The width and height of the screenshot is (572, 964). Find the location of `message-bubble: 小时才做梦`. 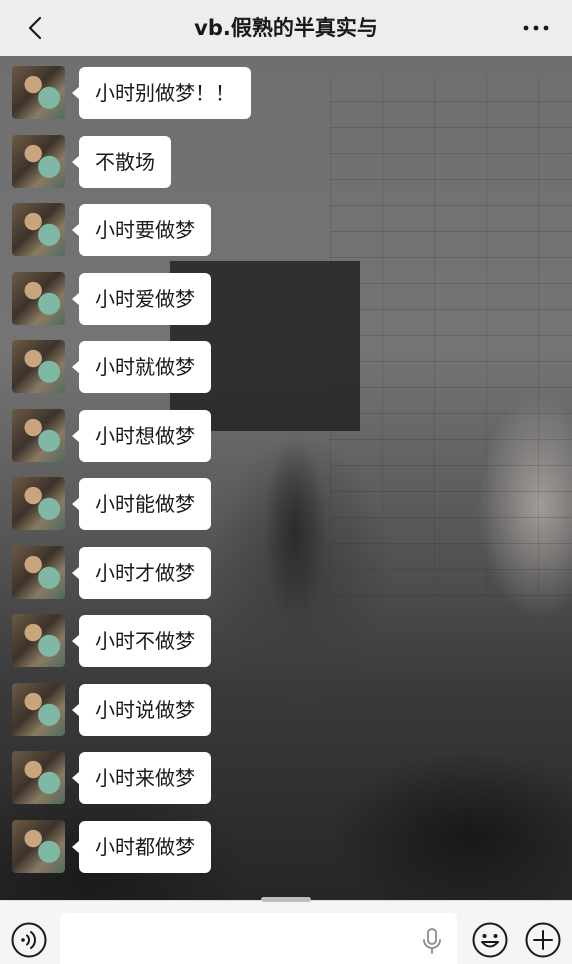

message-bubble: 小时才做梦 is located at coordinates (141, 572).